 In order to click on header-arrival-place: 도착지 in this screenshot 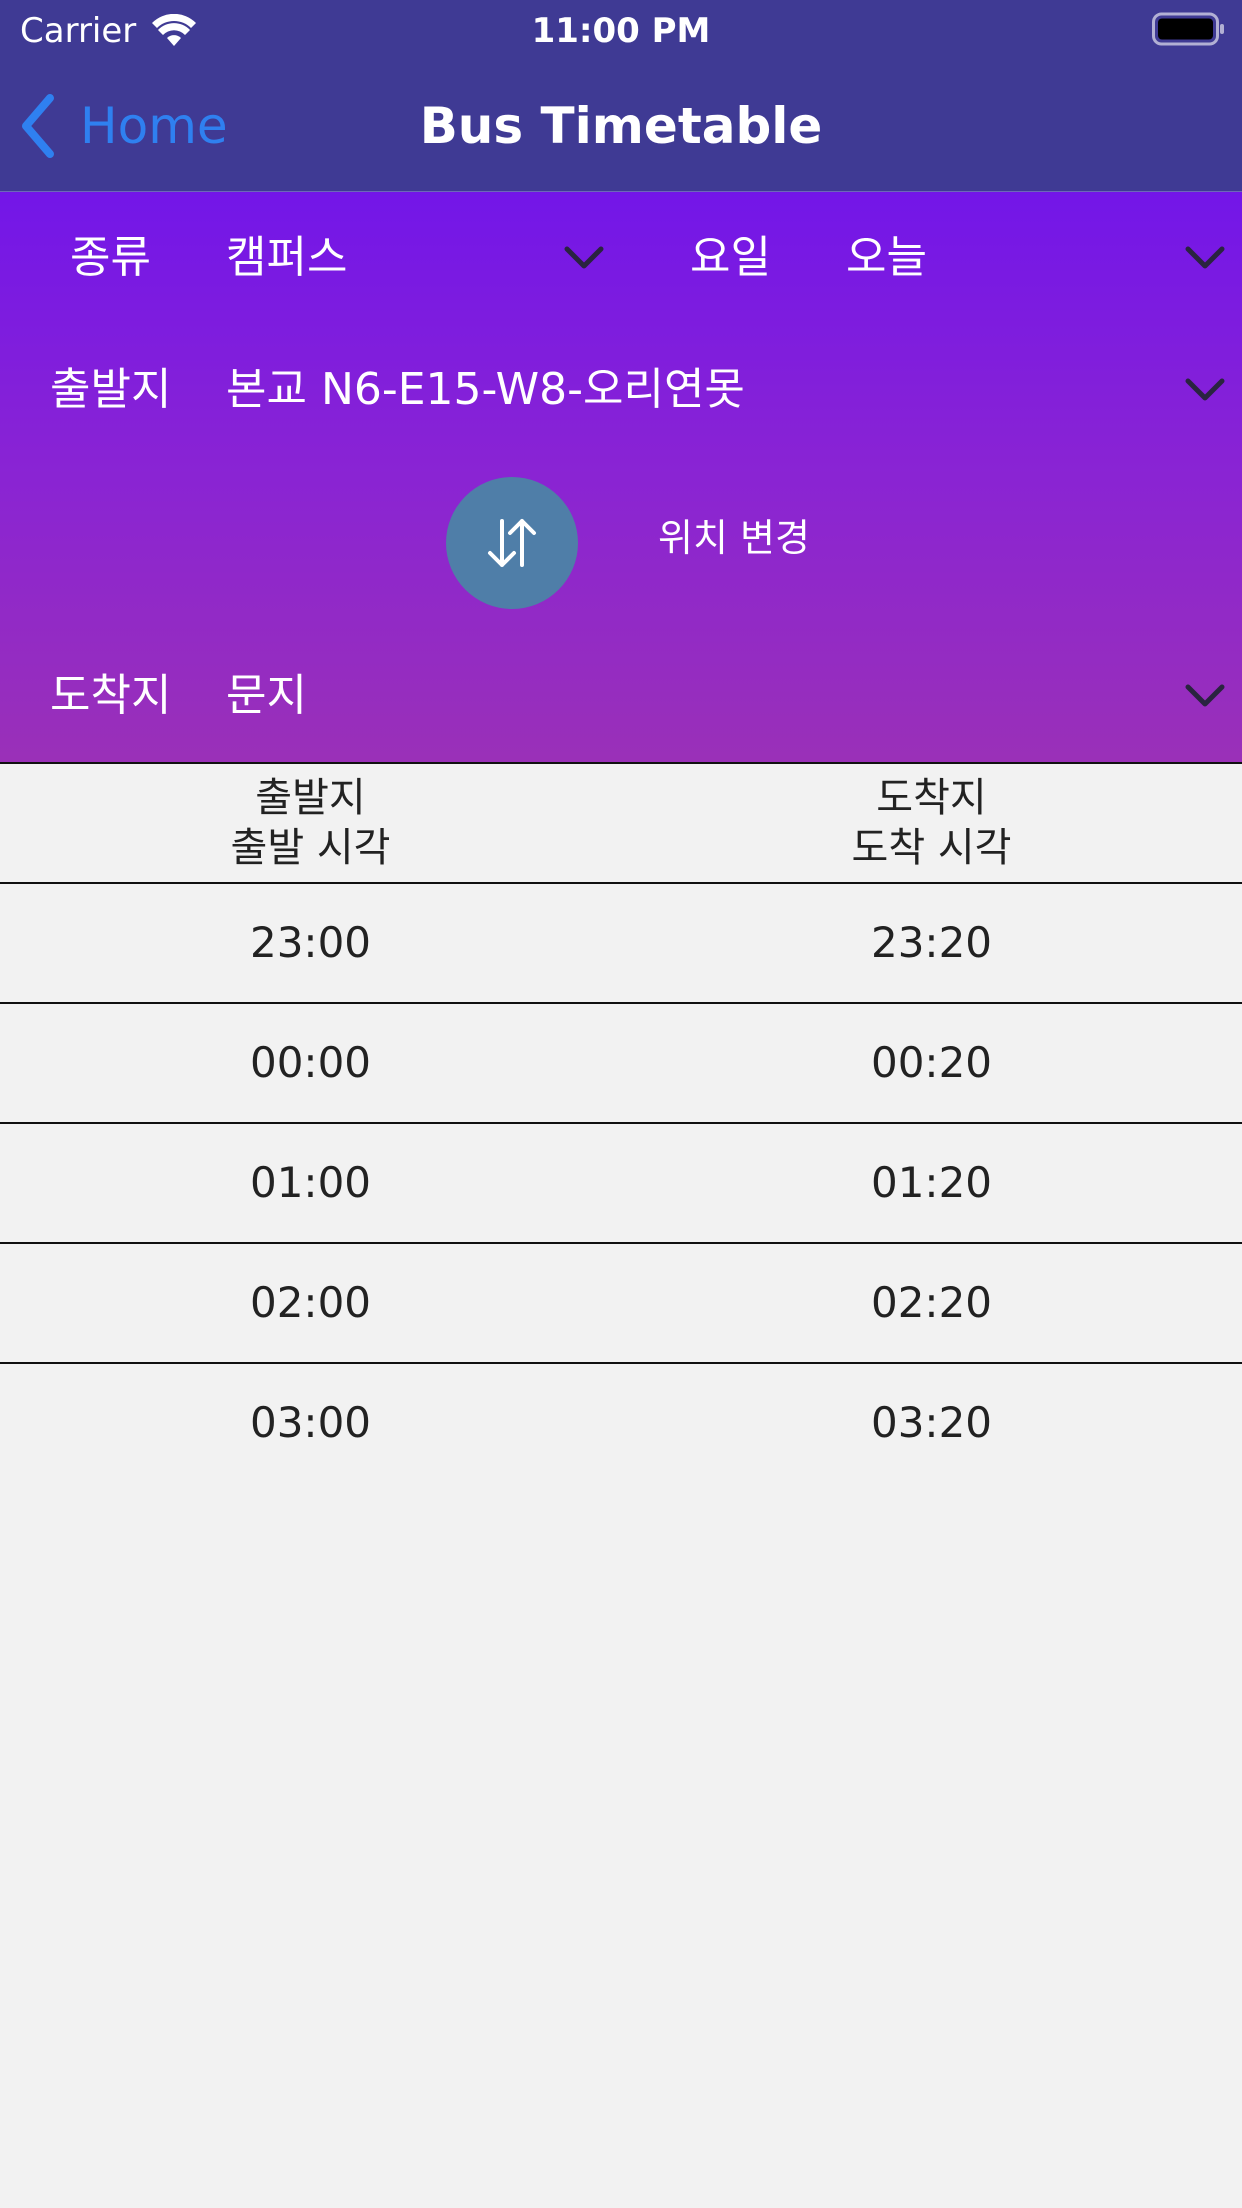, I will do `click(931, 798)`.